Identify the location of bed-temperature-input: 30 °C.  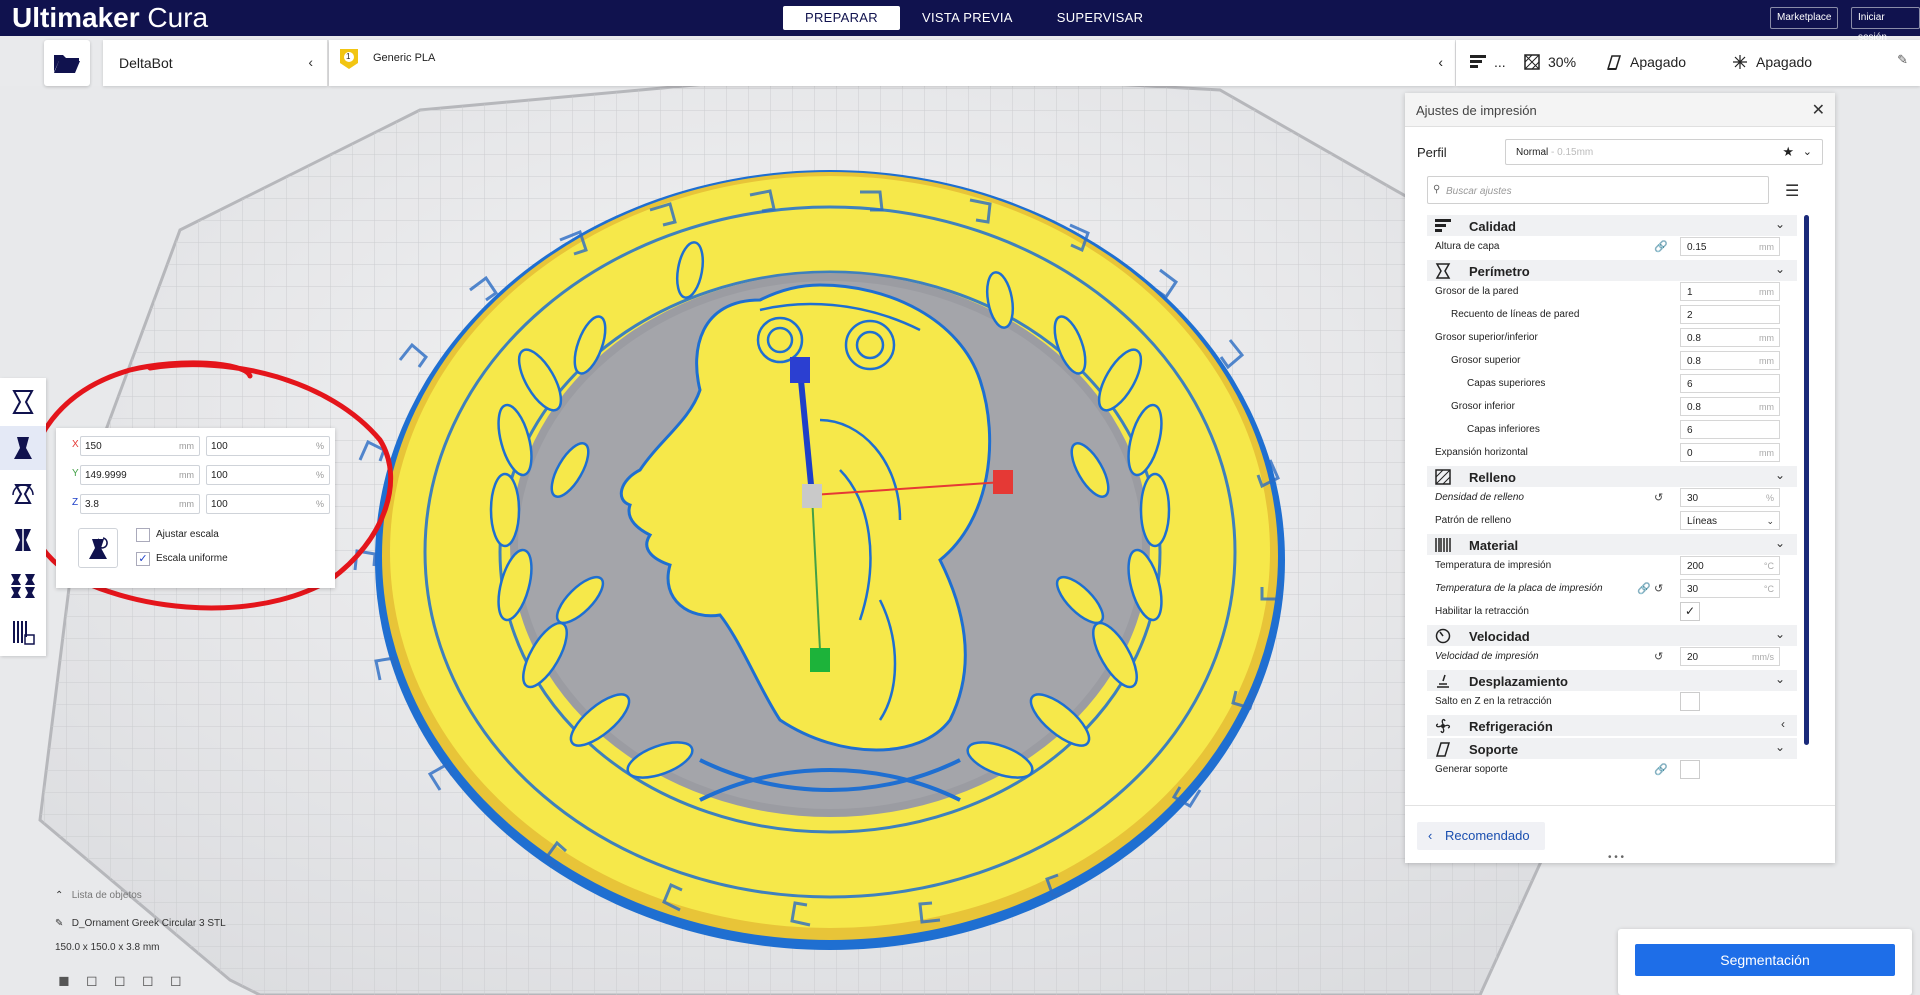
(1730, 588).